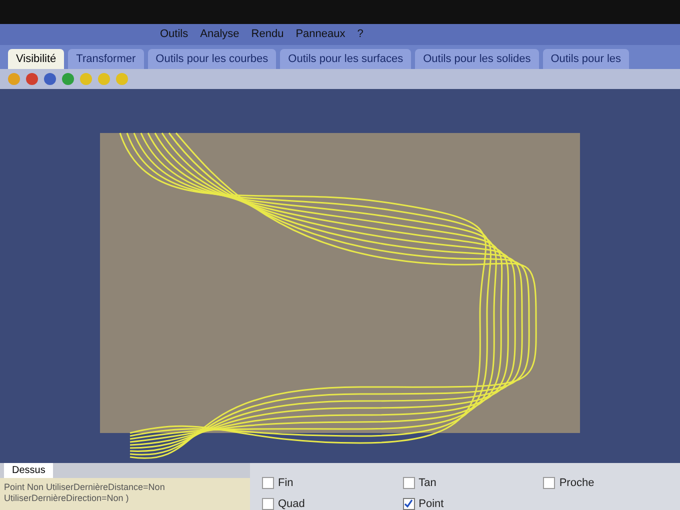  Describe the element at coordinates (477, 58) in the screenshot. I see `ribbon-tab: Outils pour les solides` at that location.